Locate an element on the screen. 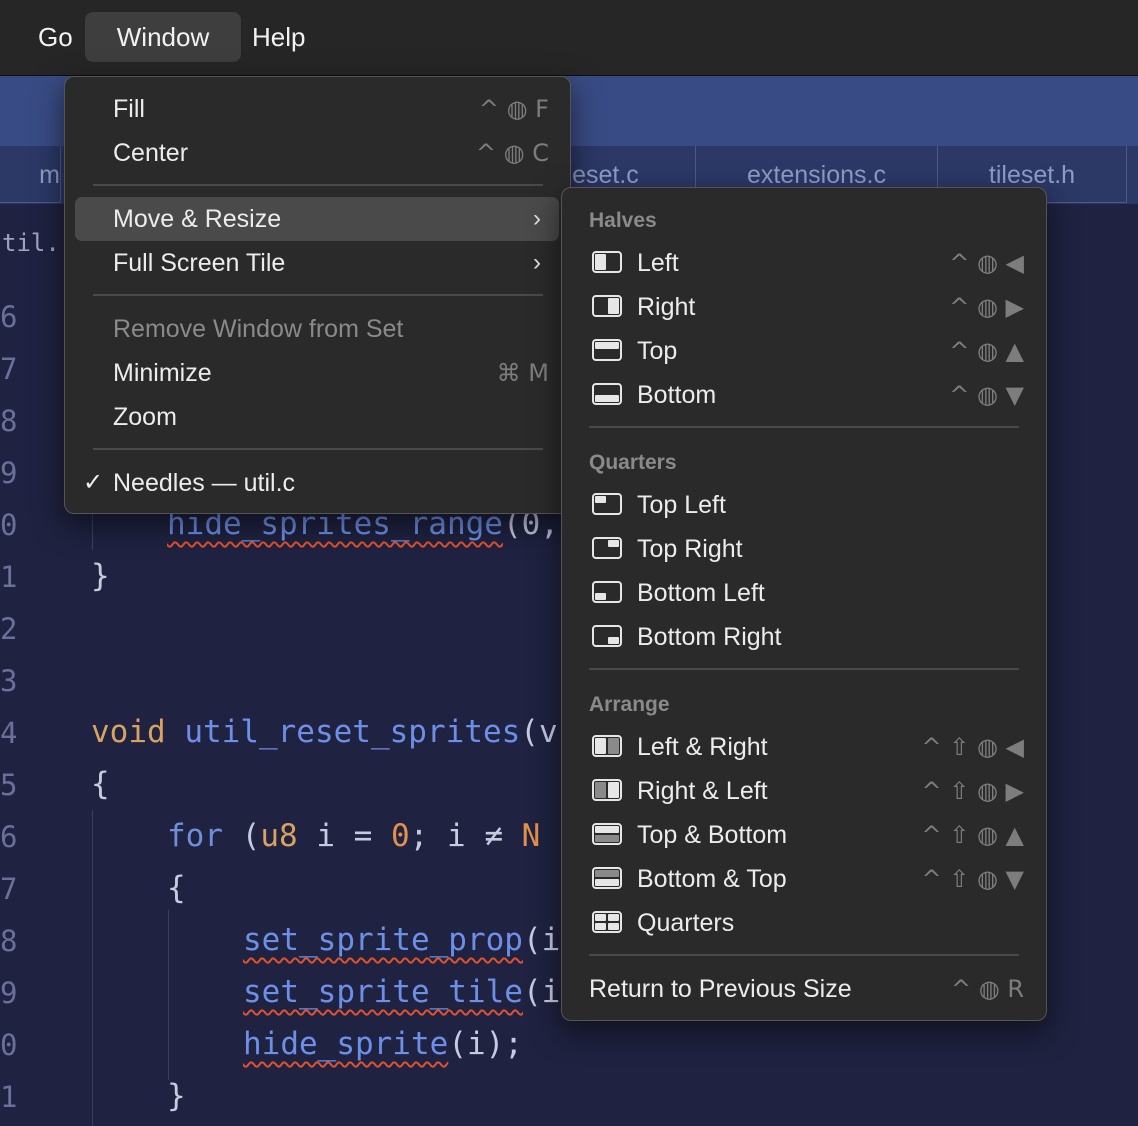 Image resolution: width=1138 pixels, height=1126 pixels. menu-item-label: Top is located at coordinates (657, 351).